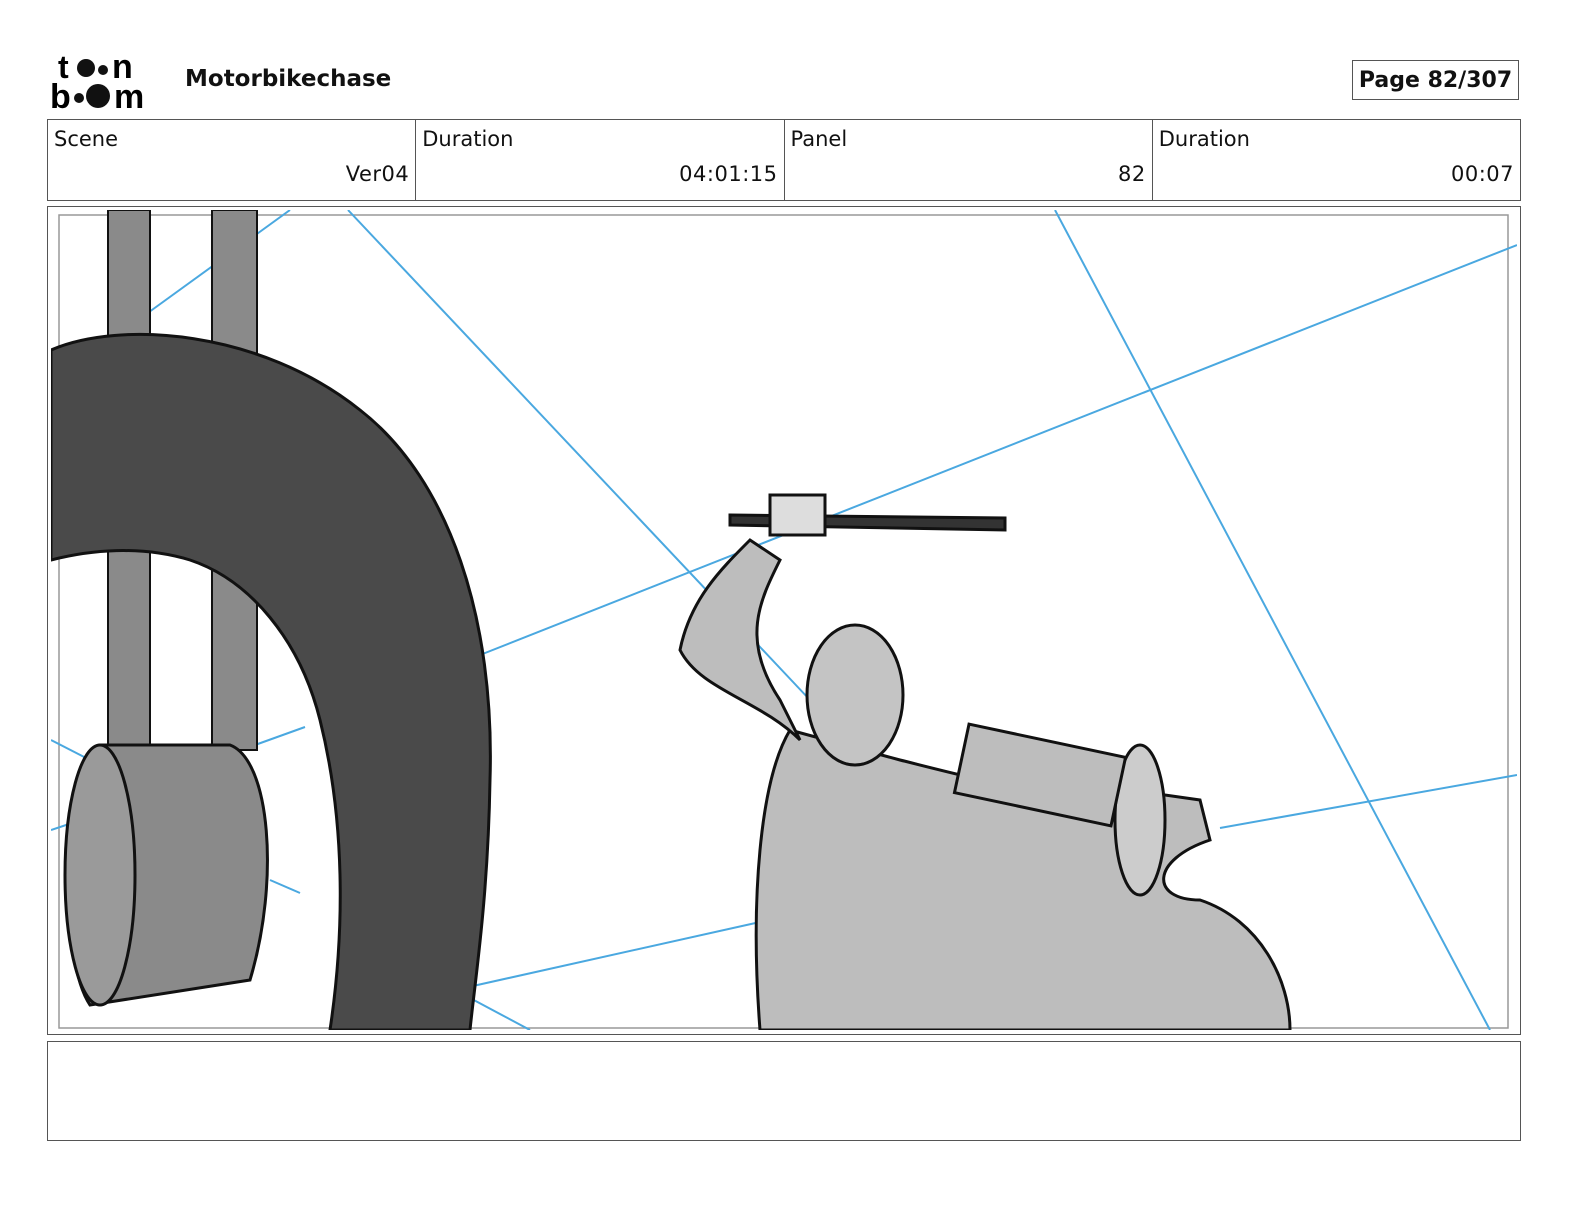 The height and width of the screenshot is (1224, 1584). Describe the element at coordinates (1435, 80) in the screenshot. I see `page-number: Page 82/307` at that location.